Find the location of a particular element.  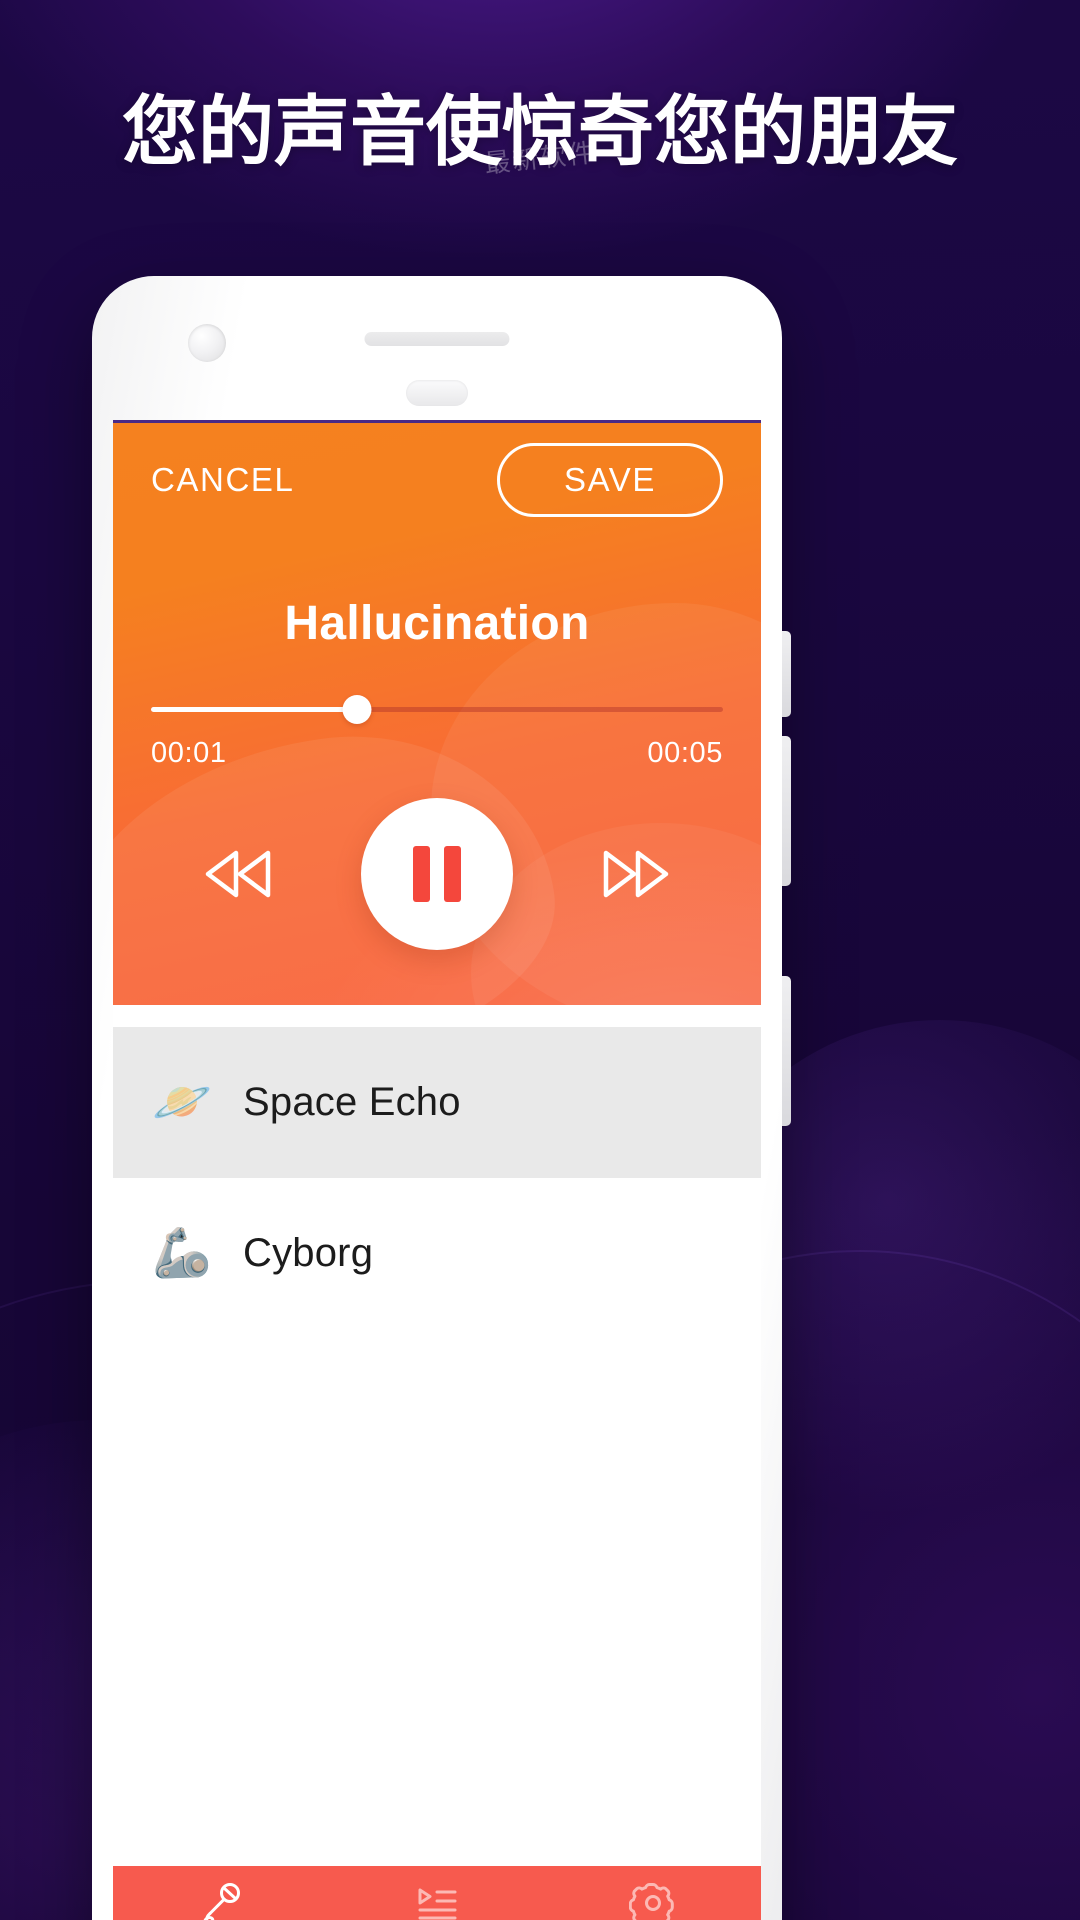

earpiece-speaker is located at coordinates (437, 339).